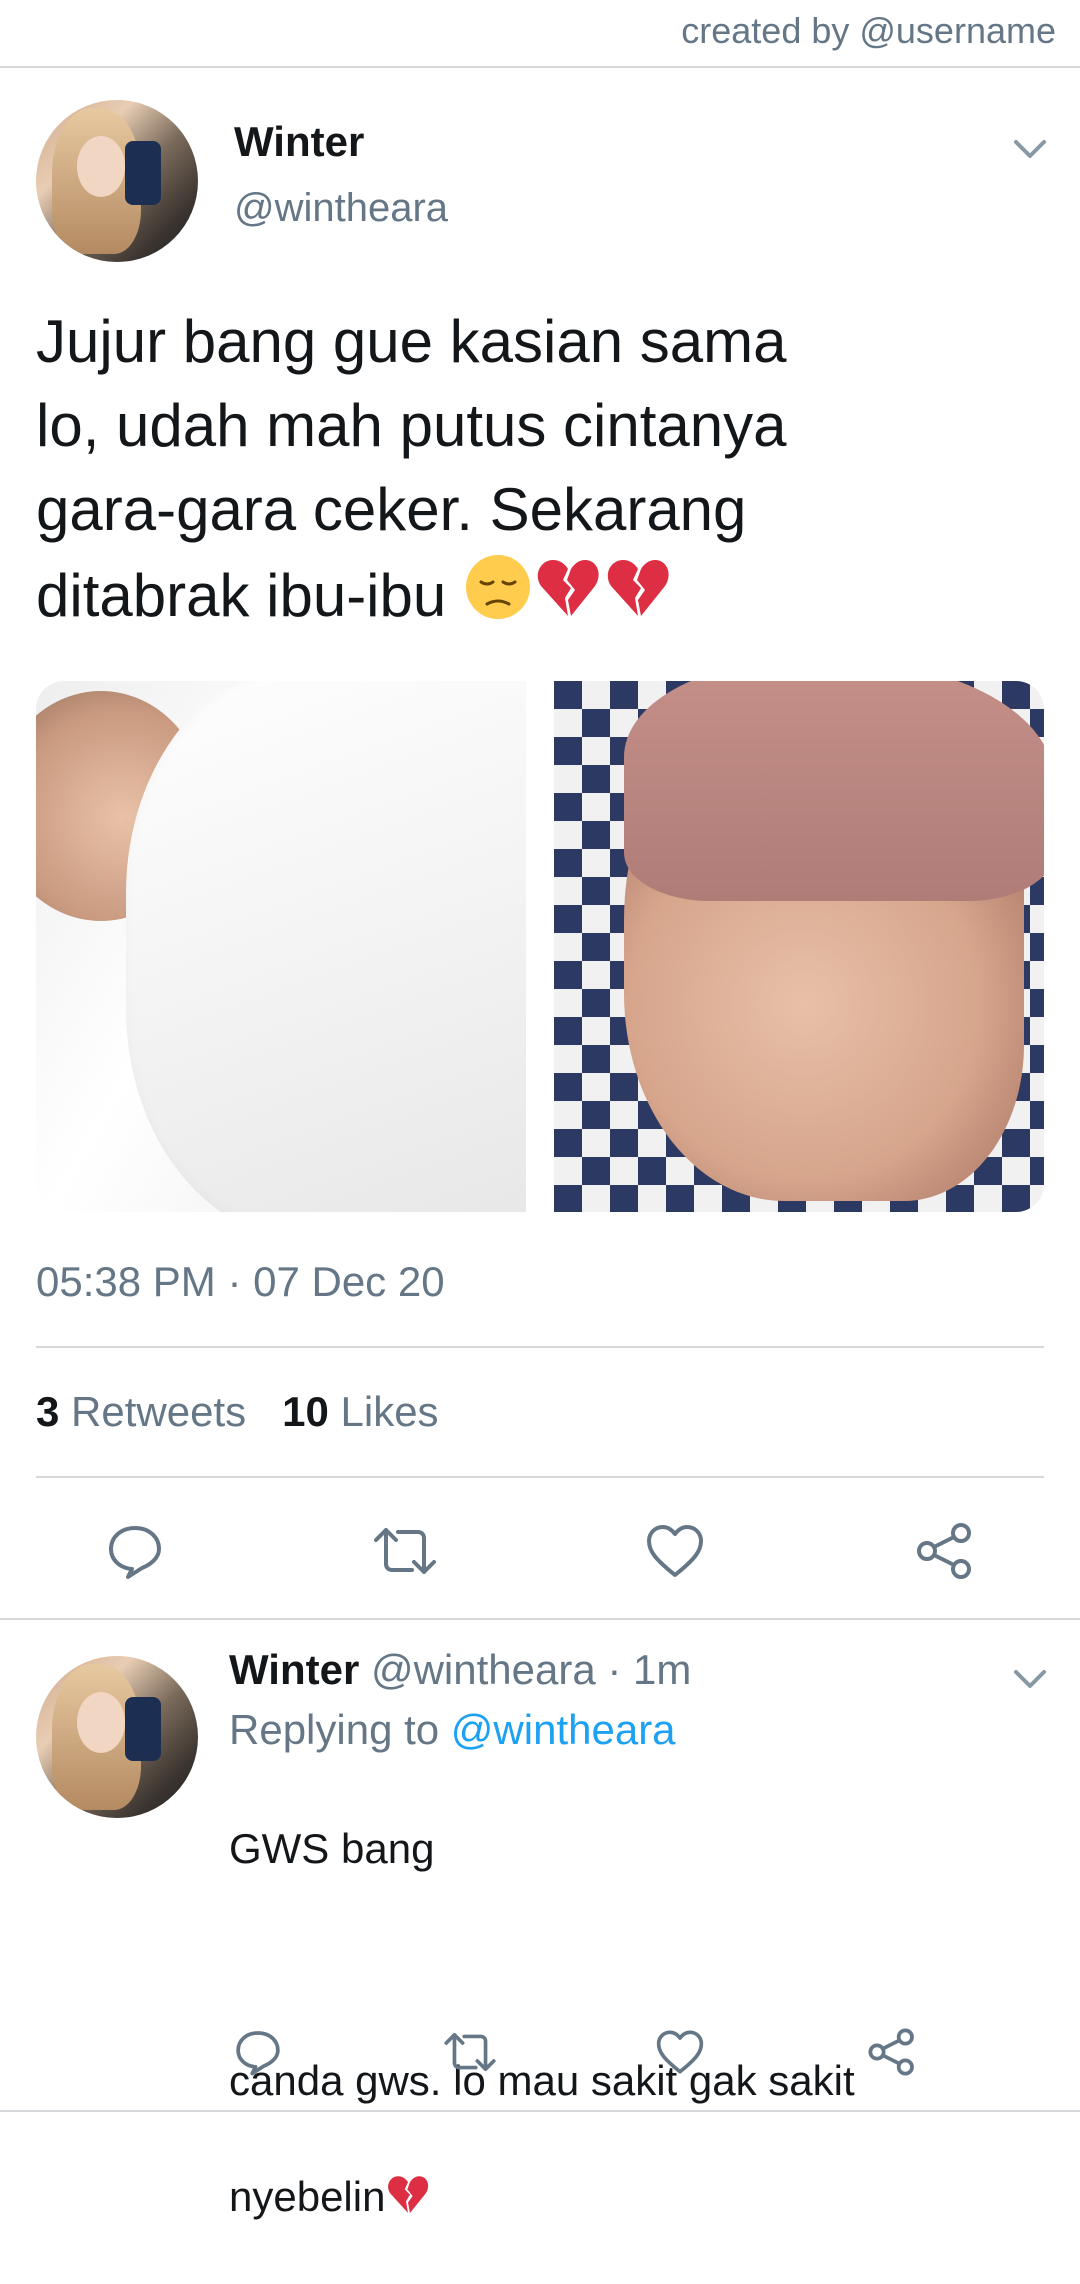 The width and height of the screenshot is (1080, 2284). Describe the element at coordinates (241, 595) in the screenshot. I see `tweet-text-line: ditabrak ibu-ibu` at that location.